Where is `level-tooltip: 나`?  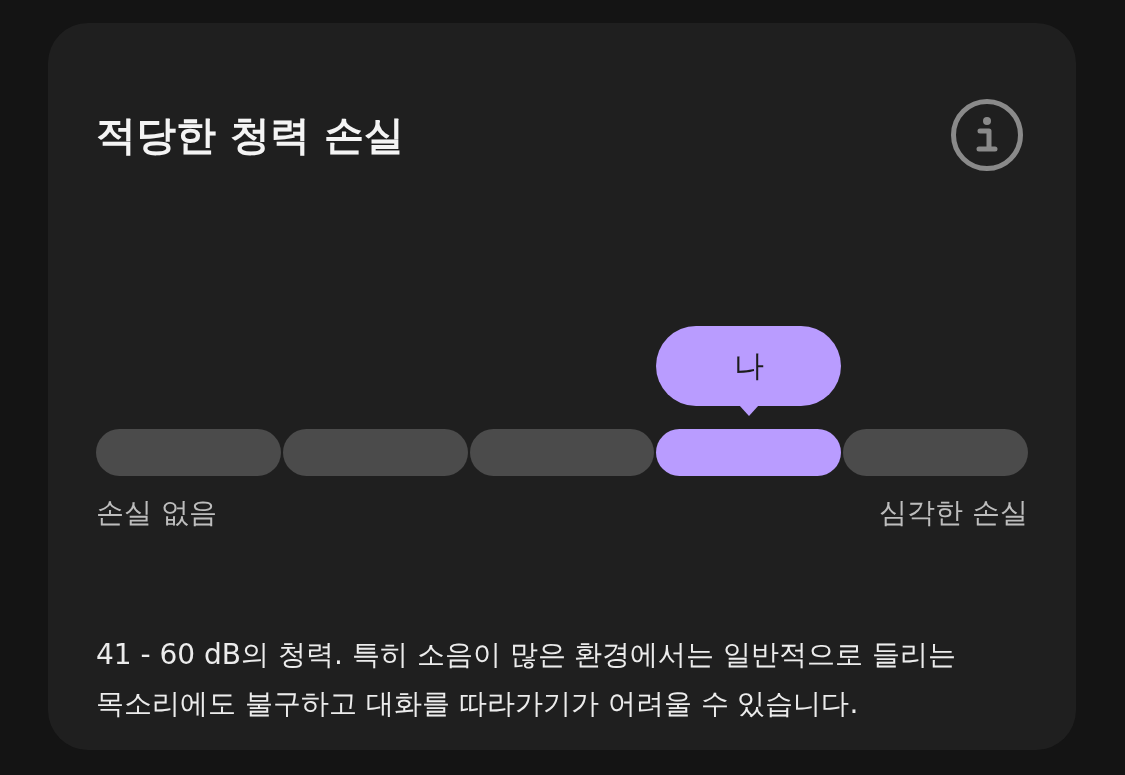
level-tooltip: 나 is located at coordinates (749, 371).